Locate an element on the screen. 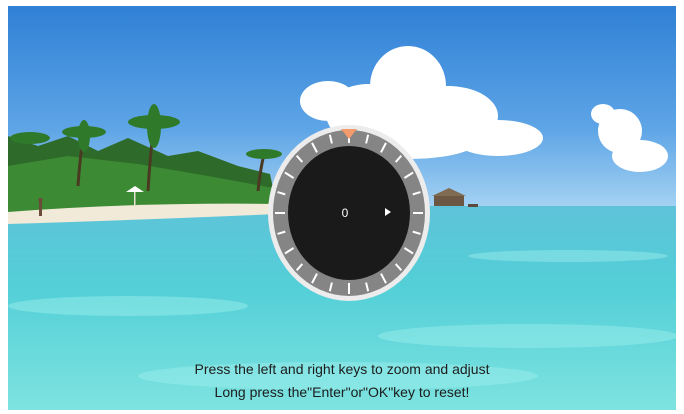  zoom-dial: 0 is located at coordinates (349, 213).